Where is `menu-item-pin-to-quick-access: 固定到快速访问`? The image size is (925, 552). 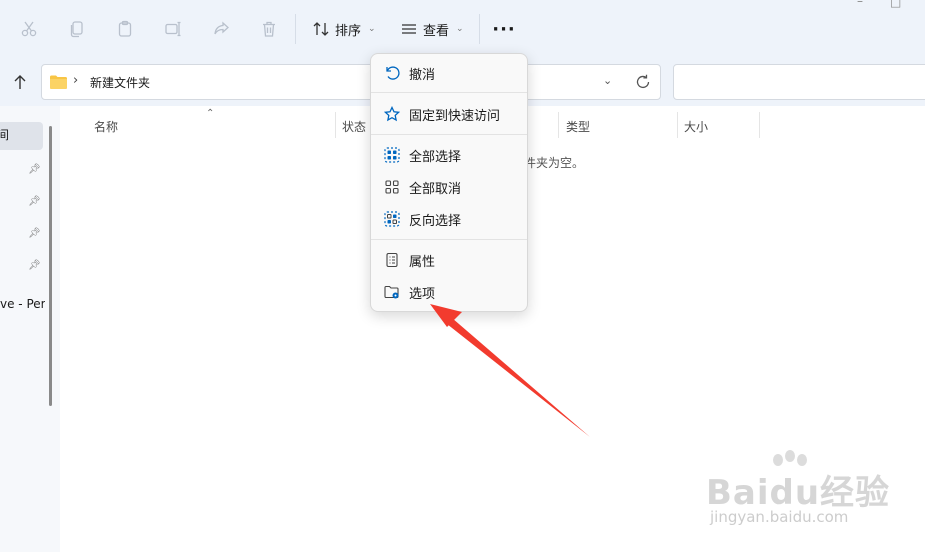
menu-item-pin-to-quick-access: 固定到快速访问 is located at coordinates (450, 114).